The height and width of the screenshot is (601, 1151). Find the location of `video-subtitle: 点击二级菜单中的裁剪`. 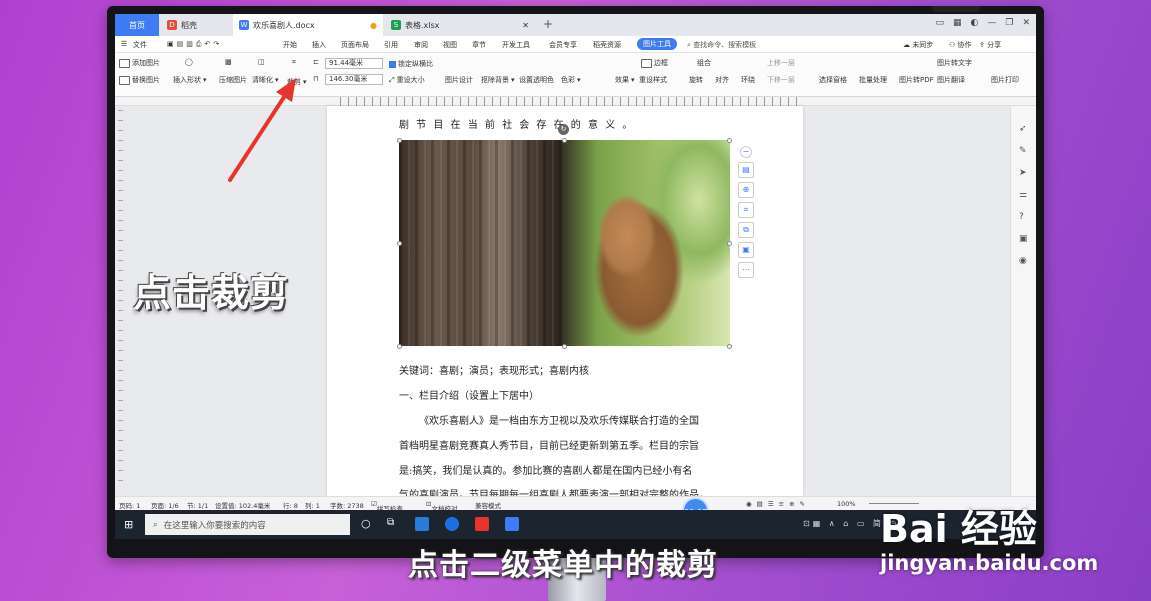

video-subtitle: 点击二级菜单中的裁剪 is located at coordinates (563, 565).